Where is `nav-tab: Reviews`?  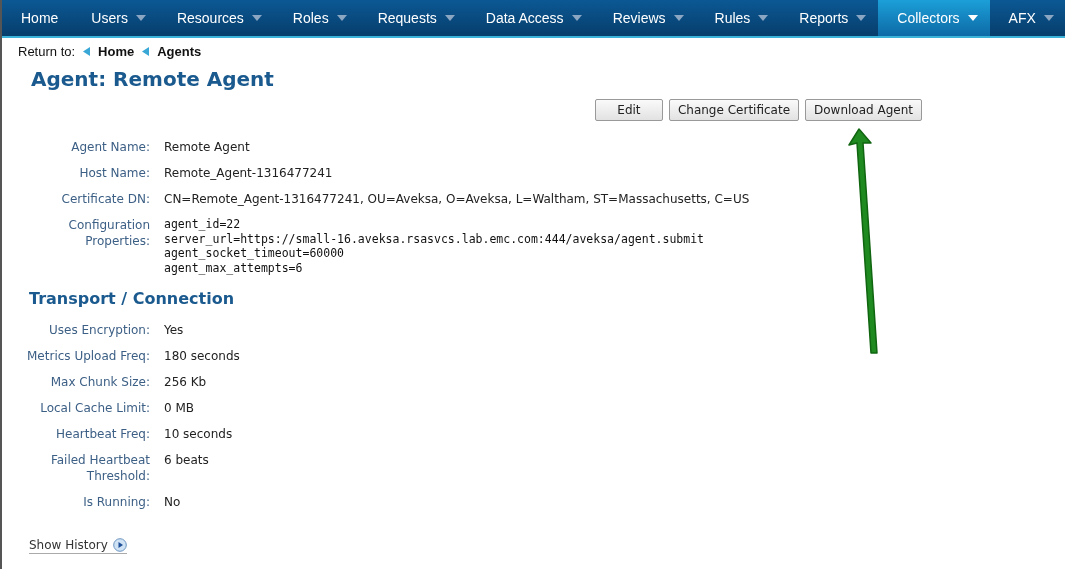
nav-tab: Reviews is located at coordinates (644, 18).